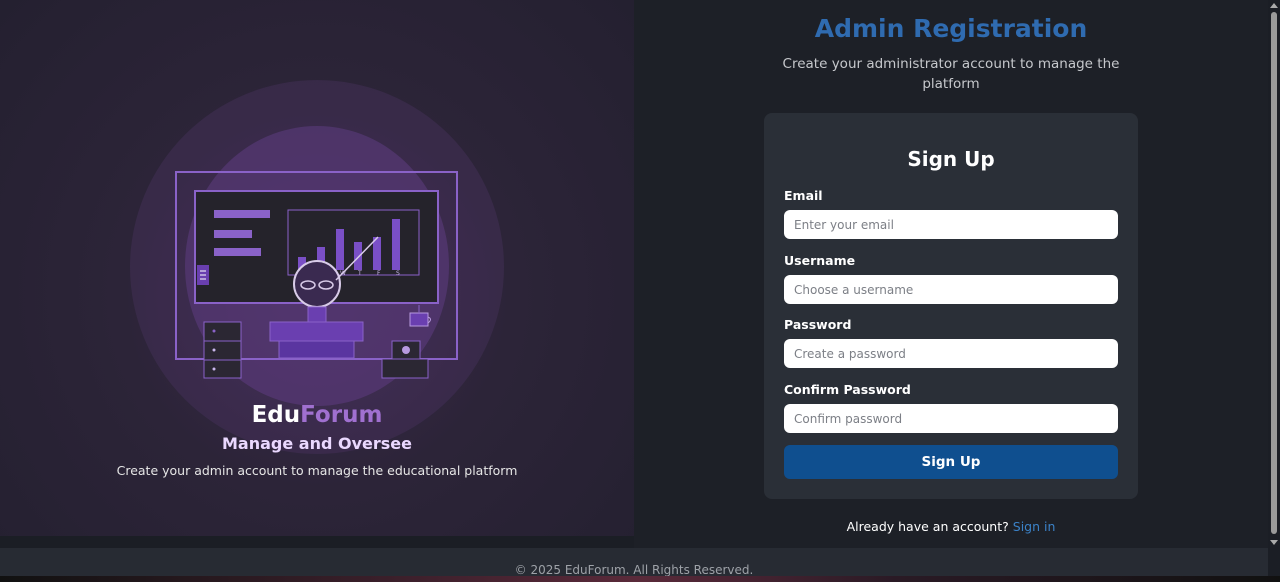 This screenshot has width=1280, height=582. I want to click on form-title: Sign Up, so click(951, 159).